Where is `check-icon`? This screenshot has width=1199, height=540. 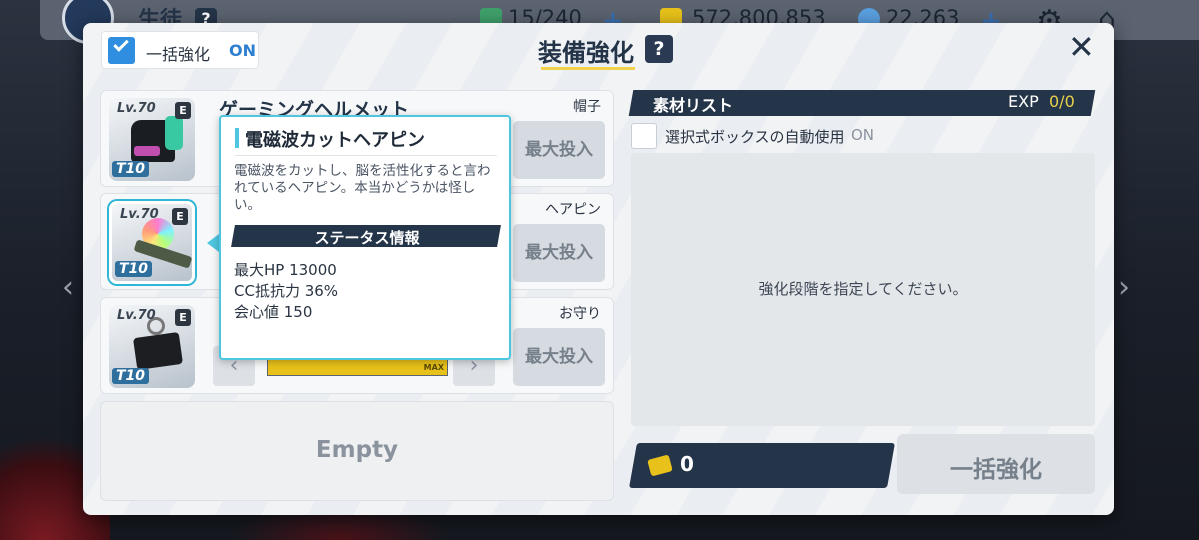
check-icon is located at coordinates (121, 44).